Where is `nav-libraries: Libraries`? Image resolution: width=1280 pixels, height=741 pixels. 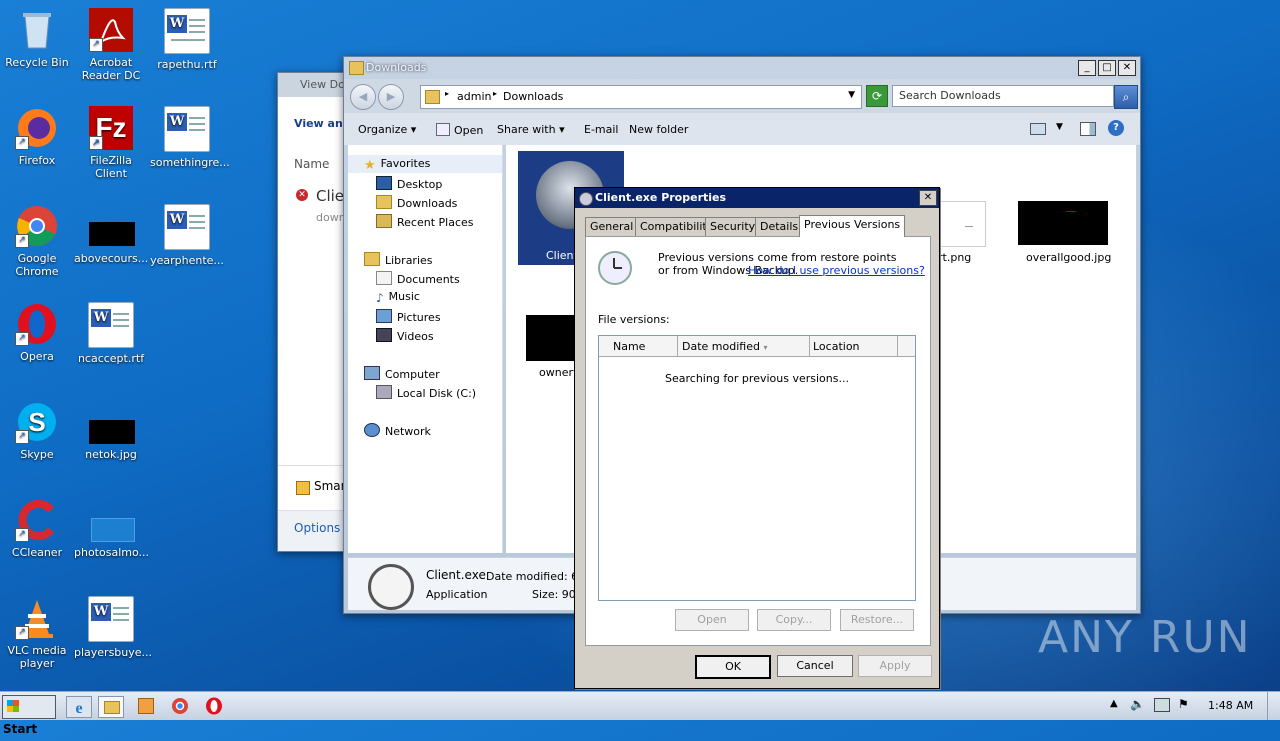 nav-libraries: Libraries is located at coordinates (398, 259).